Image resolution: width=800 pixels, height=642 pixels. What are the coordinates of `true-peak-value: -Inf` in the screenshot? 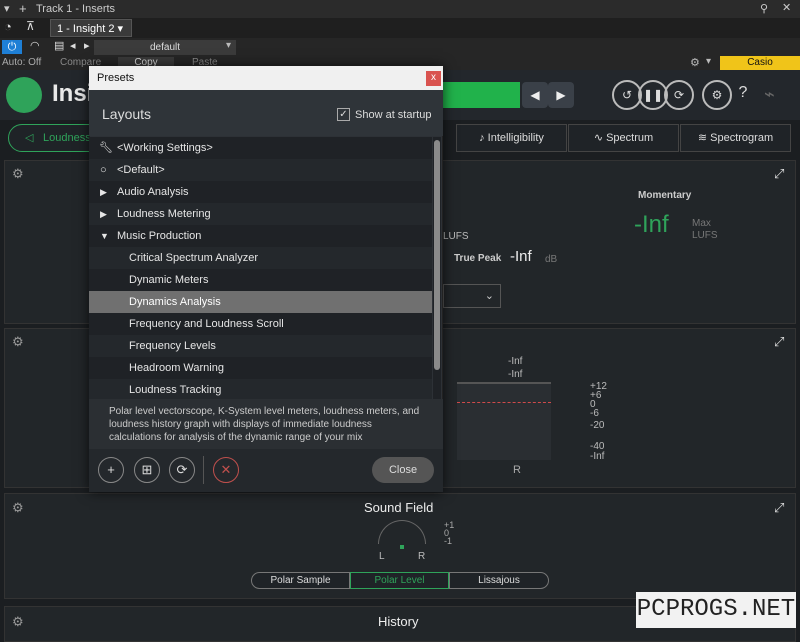 It's located at (521, 256).